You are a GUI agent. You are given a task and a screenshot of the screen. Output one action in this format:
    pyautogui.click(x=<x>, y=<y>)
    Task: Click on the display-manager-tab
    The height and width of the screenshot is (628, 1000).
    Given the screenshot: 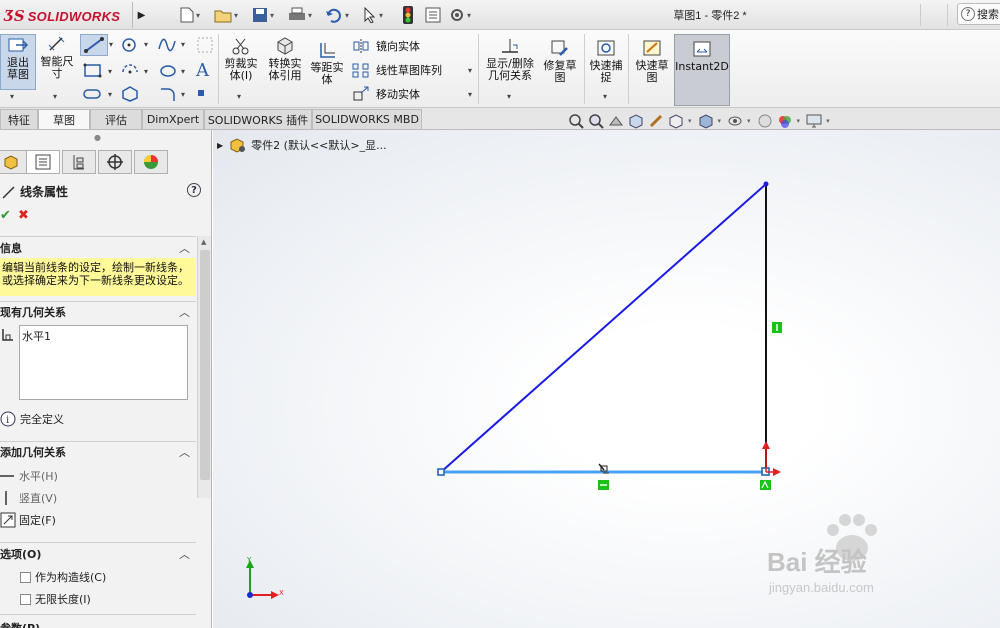 What is the action you would take?
    pyautogui.click(x=151, y=162)
    